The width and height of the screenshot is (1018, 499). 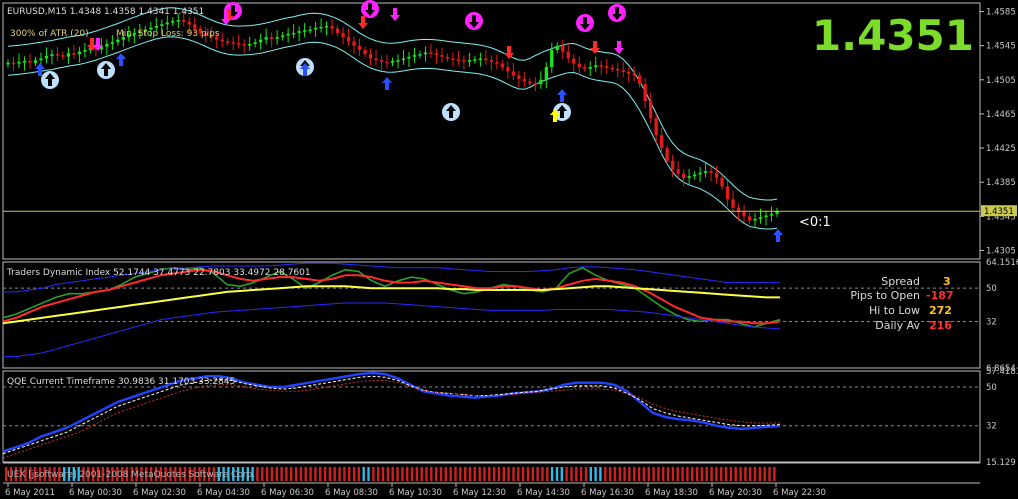 What do you see at coordinates (1001, 115) in the screenshot?
I see `price-tick-label: 1.4465` at bounding box center [1001, 115].